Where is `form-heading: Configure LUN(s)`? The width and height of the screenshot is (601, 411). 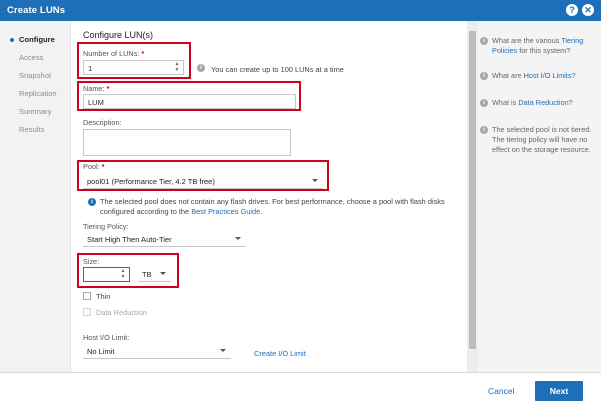 form-heading: Configure LUN(s) is located at coordinates (118, 35).